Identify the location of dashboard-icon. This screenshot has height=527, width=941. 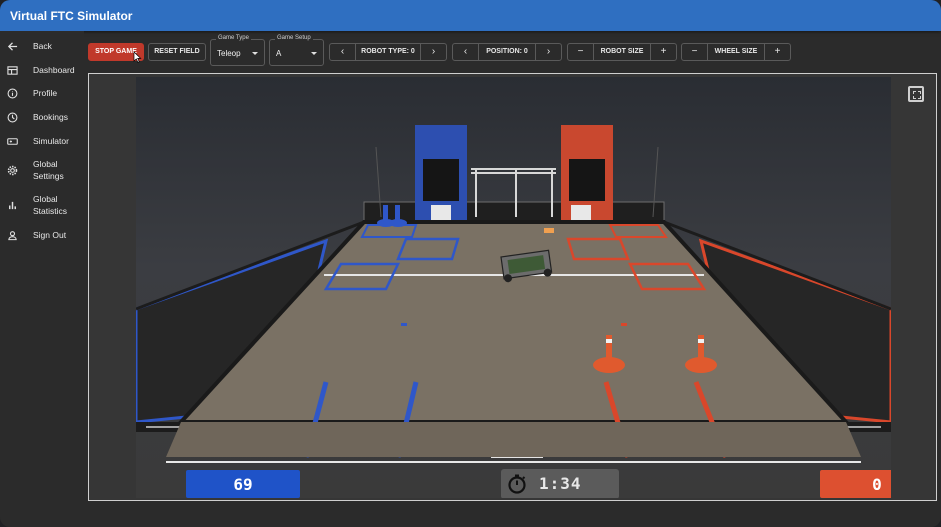
(12, 70).